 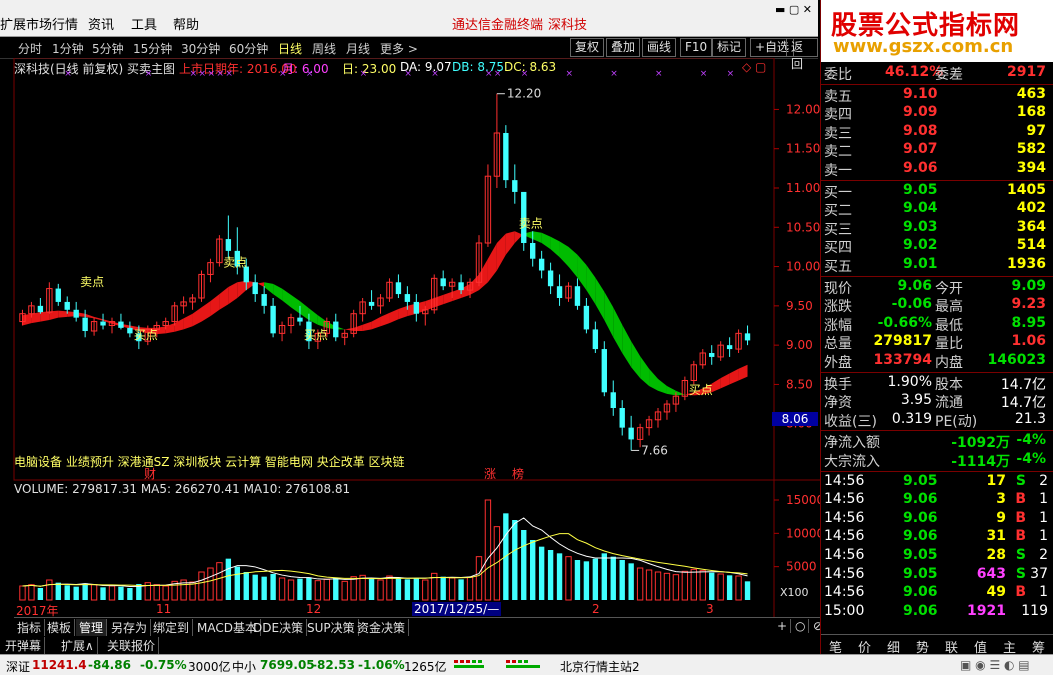 What do you see at coordinates (144, 23) in the screenshot?
I see `menu-tools: 工具` at bounding box center [144, 23].